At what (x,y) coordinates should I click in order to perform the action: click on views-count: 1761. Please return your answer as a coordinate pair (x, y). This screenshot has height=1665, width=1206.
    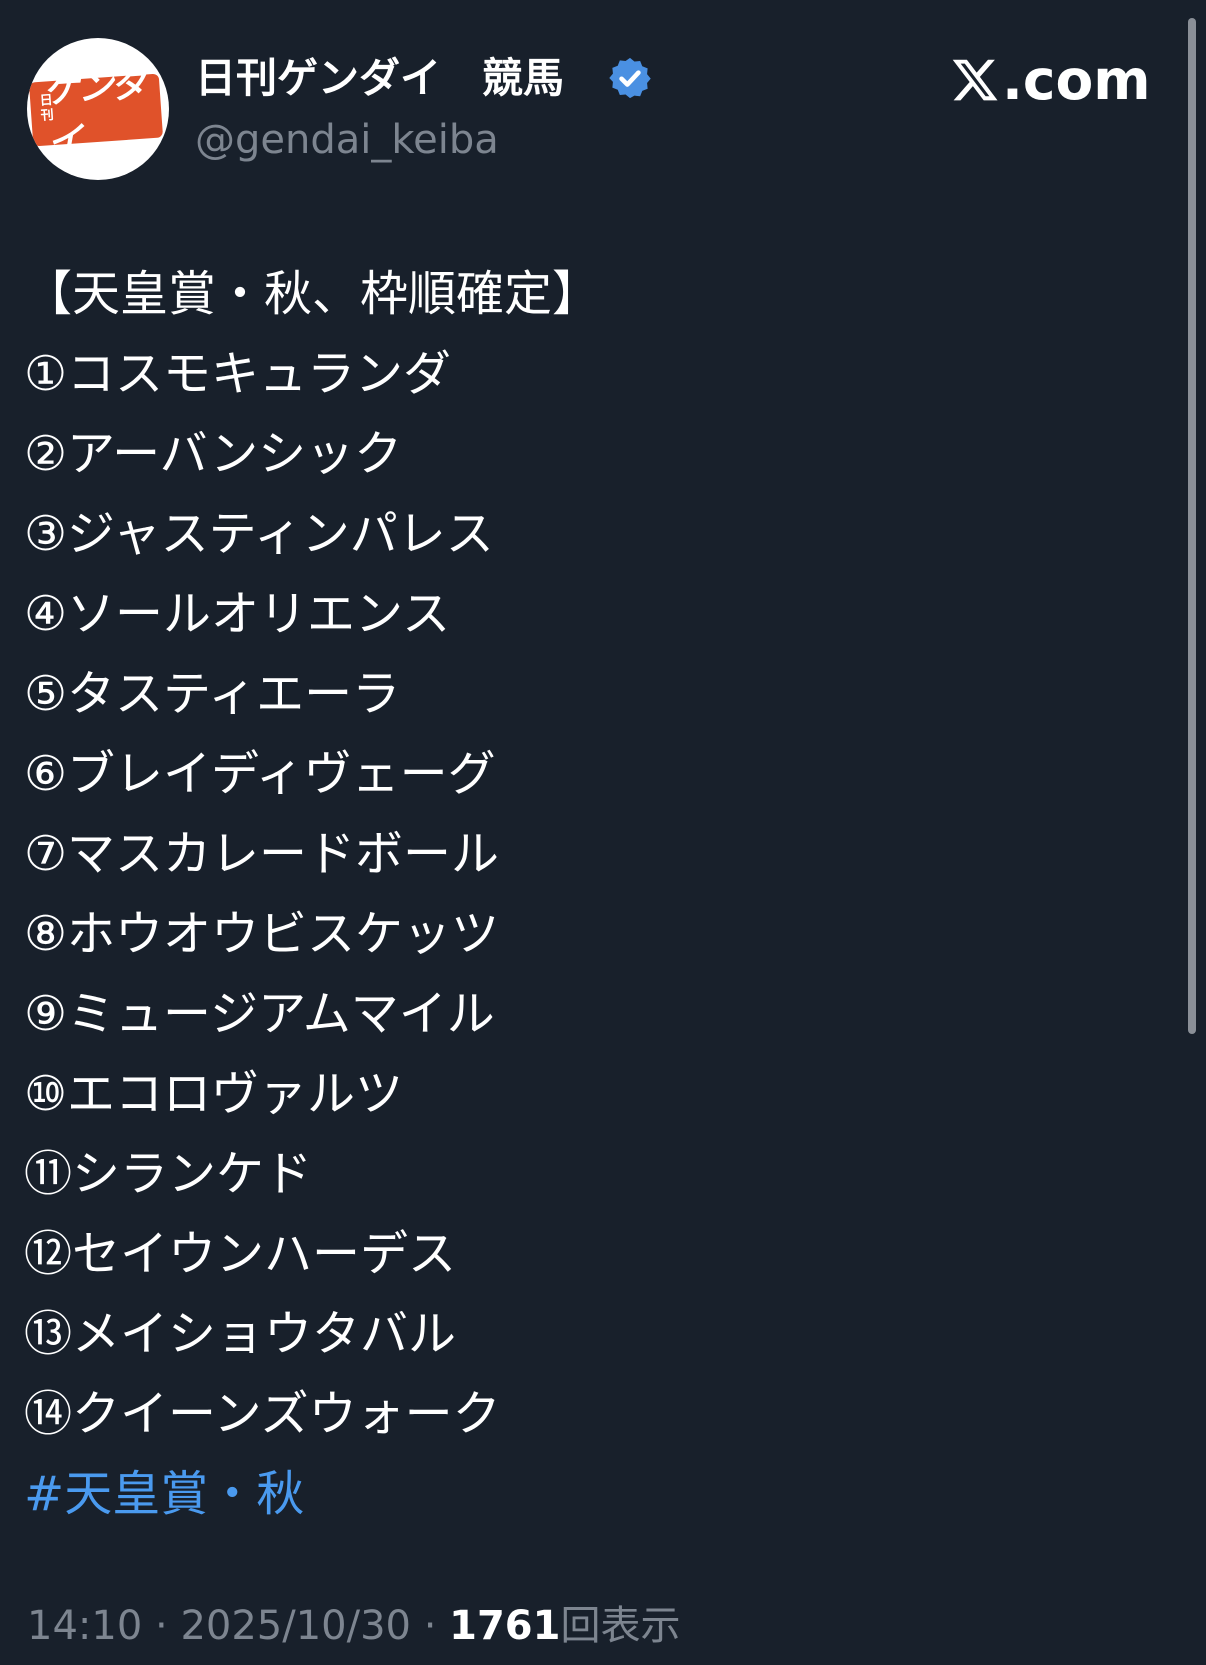
    Looking at the image, I should click on (505, 1626).